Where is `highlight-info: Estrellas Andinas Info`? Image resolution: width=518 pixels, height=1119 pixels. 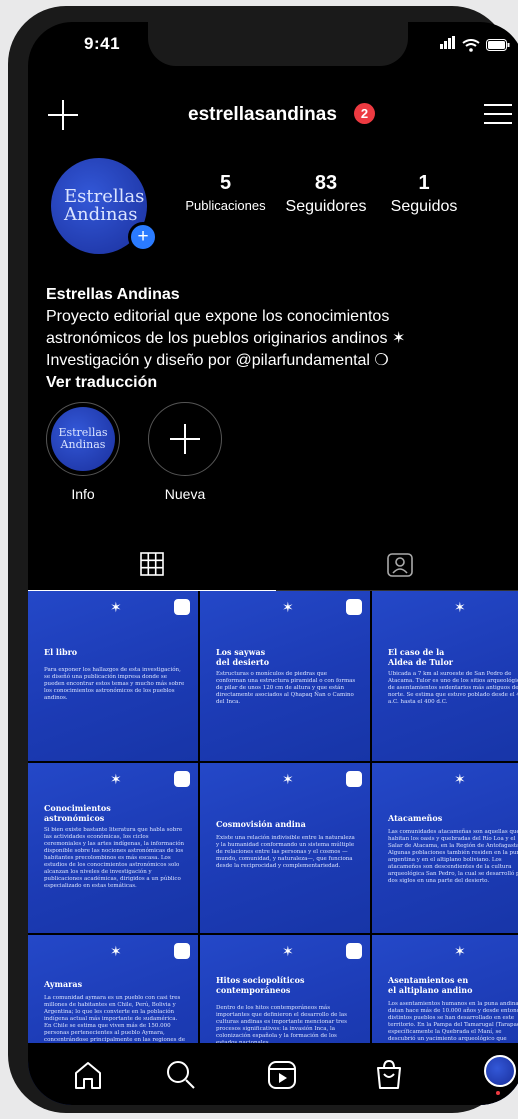
highlight-info: Estrellas Andinas Info is located at coordinates (83, 452).